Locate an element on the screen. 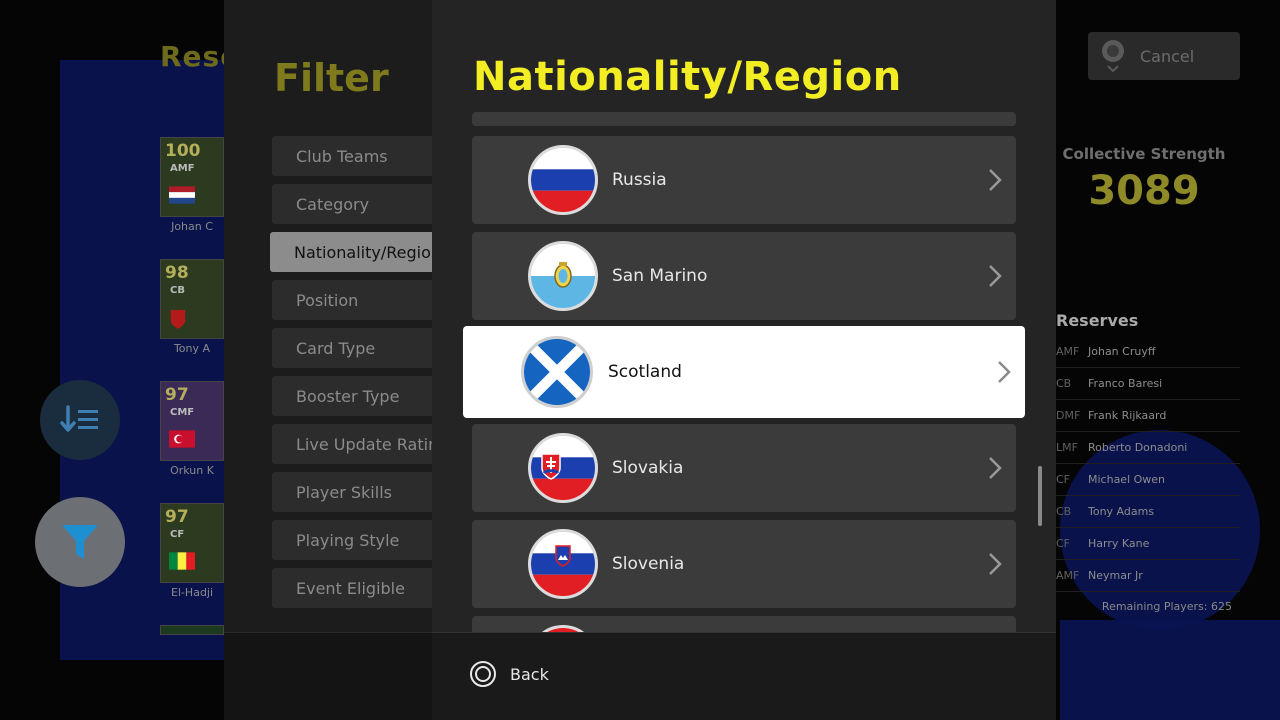  pointer-stick-icon is located at coordinates (1113, 56).